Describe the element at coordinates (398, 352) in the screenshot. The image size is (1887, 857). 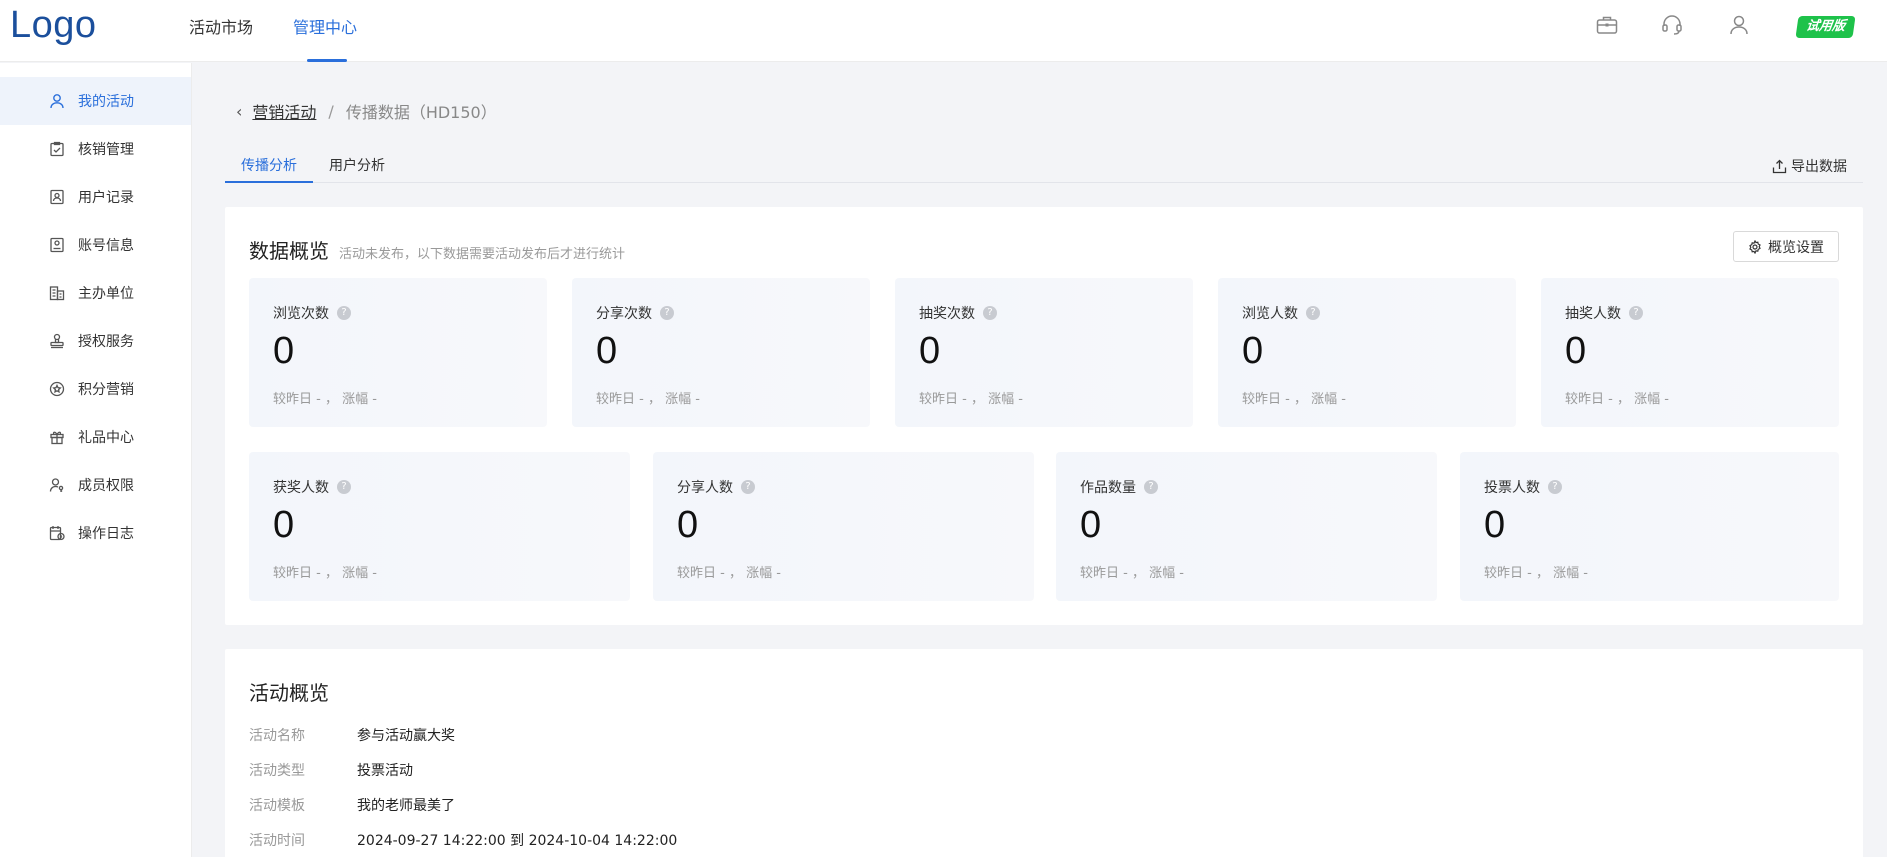
I see `stat-card: 浏览次数? 0 较昨日 - ， 涨幅 -` at that location.